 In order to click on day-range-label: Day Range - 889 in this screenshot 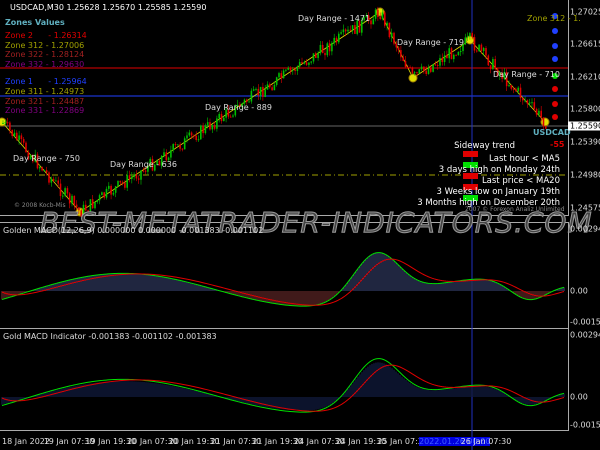, I will do `click(238, 107)`.